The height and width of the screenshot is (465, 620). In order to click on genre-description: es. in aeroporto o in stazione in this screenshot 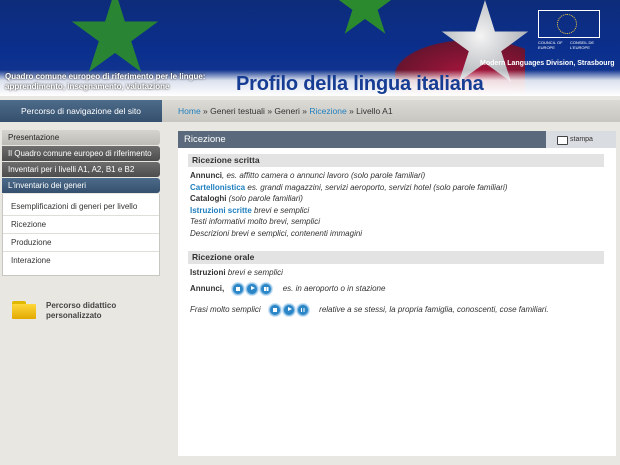, I will do `click(334, 288)`.